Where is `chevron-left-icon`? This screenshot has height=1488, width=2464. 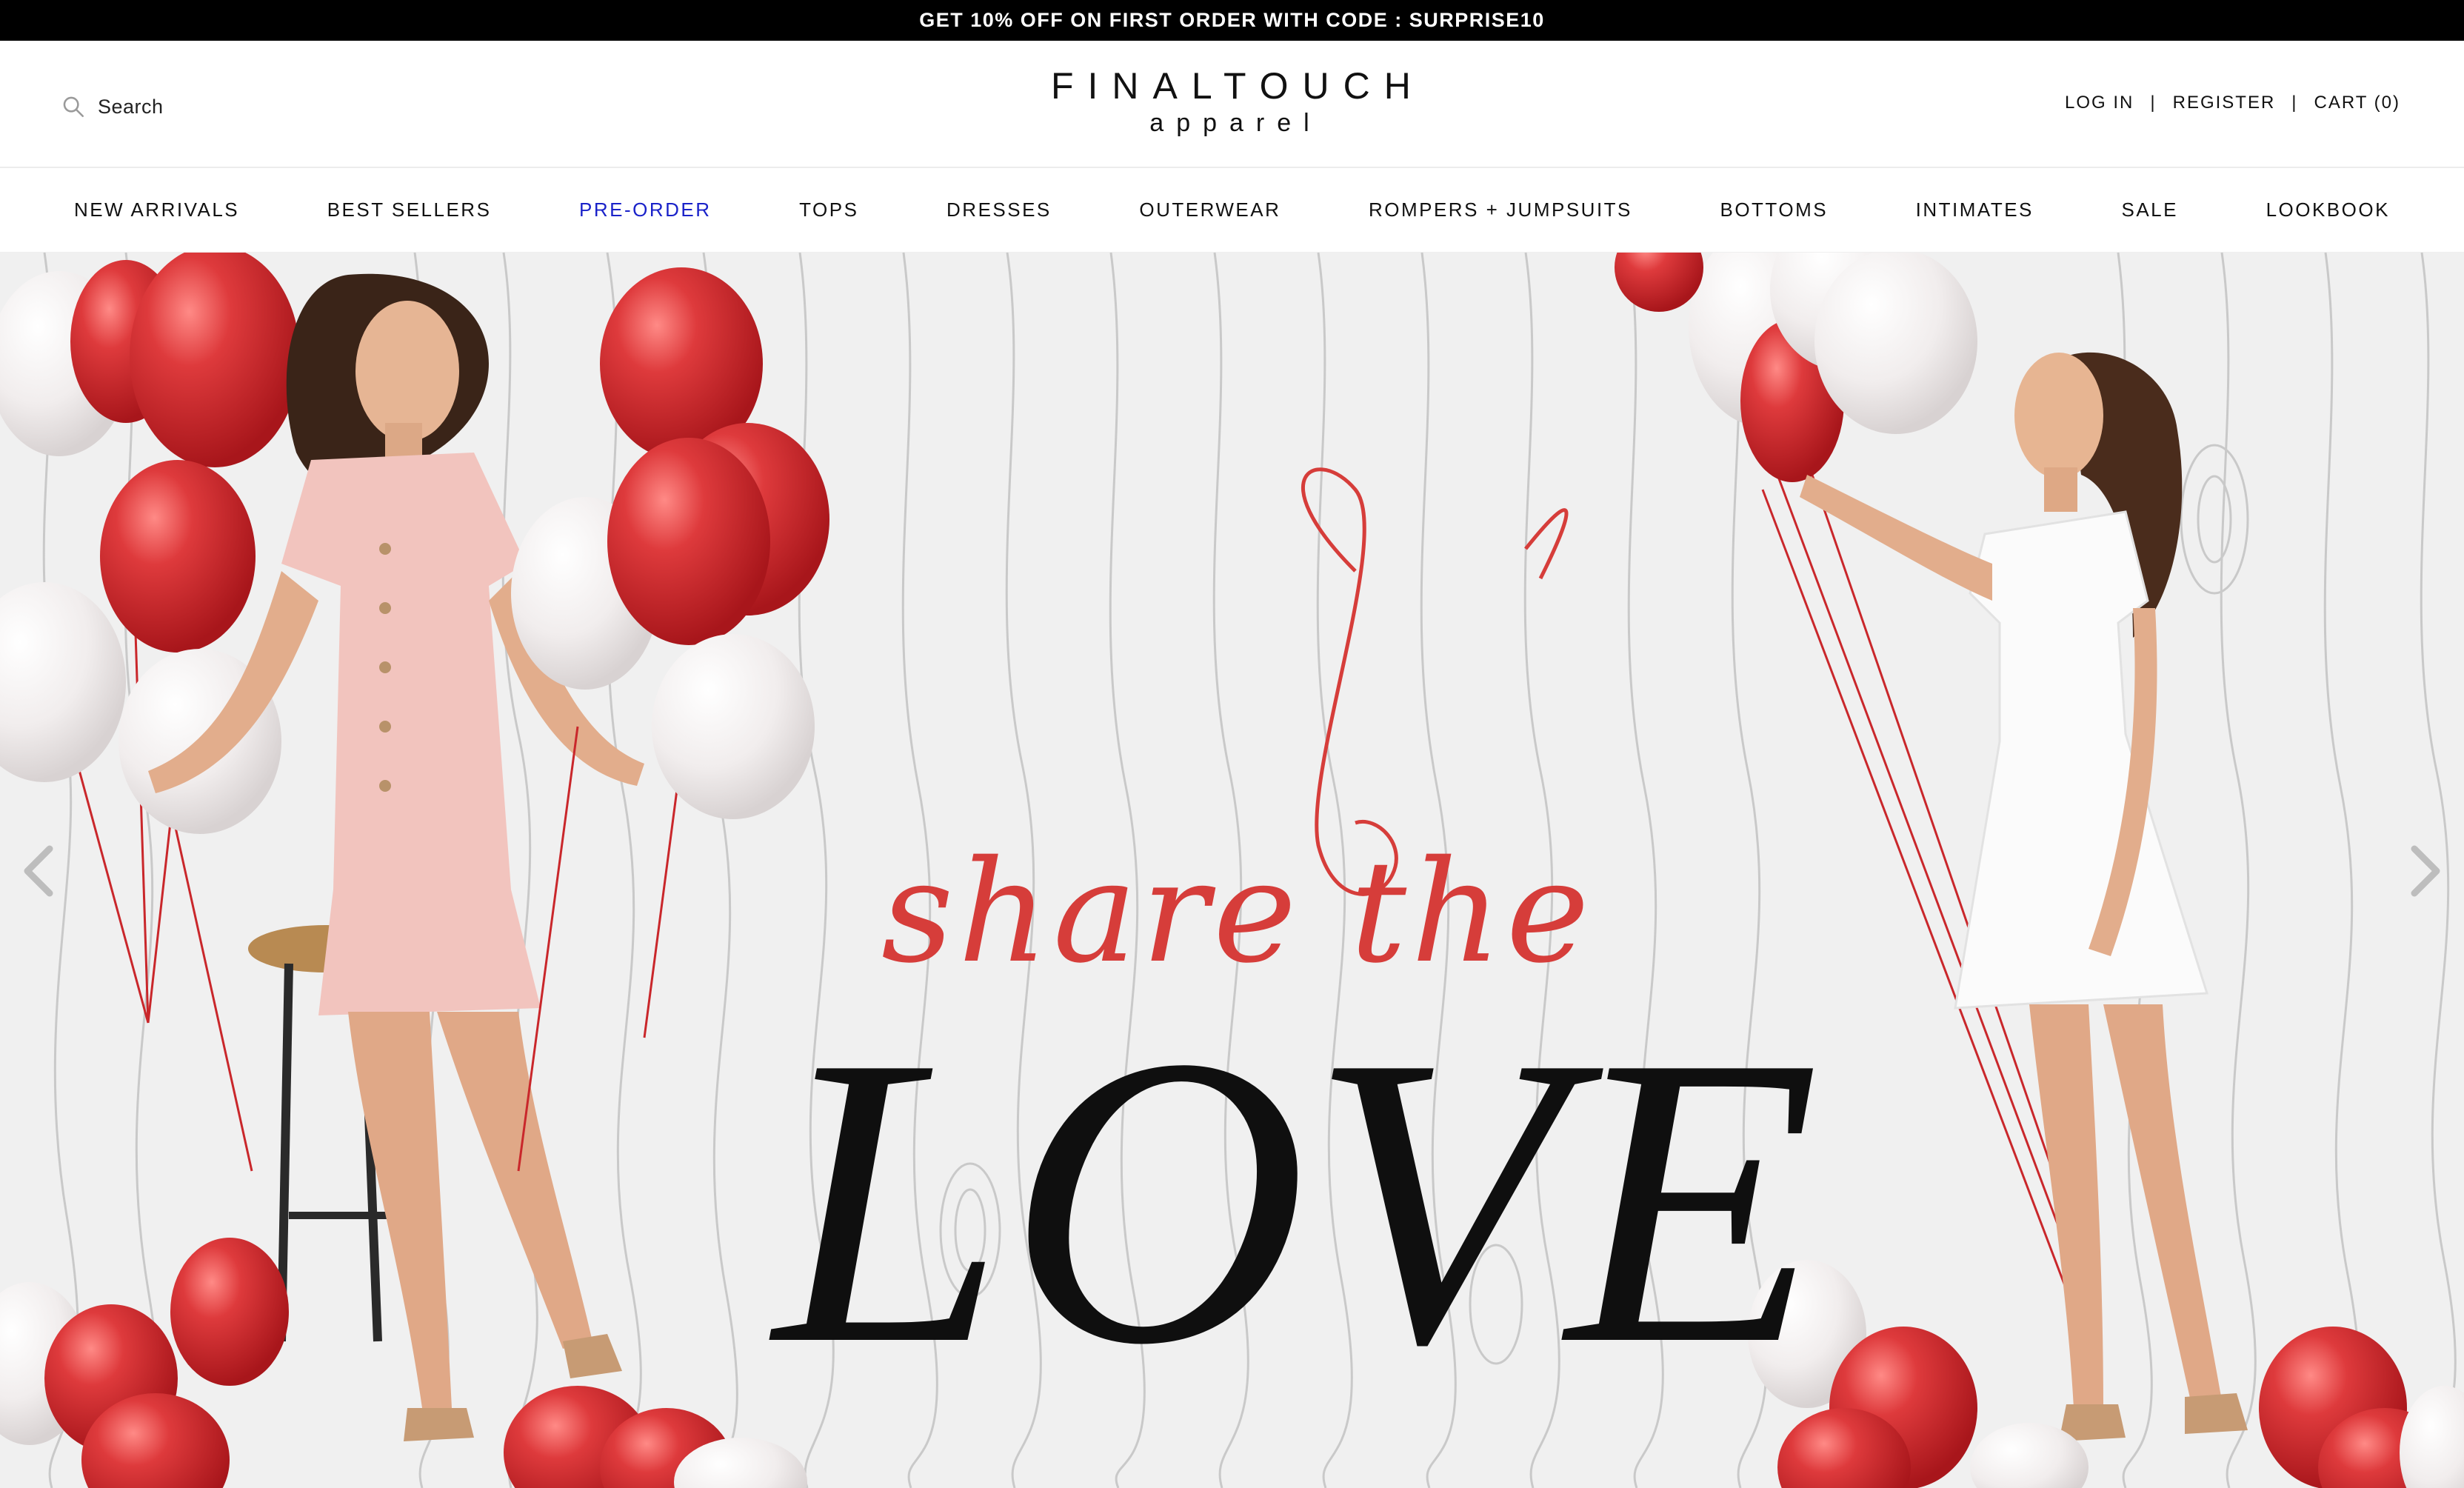
chevron-left-icon is located at coordinates (38, 871).